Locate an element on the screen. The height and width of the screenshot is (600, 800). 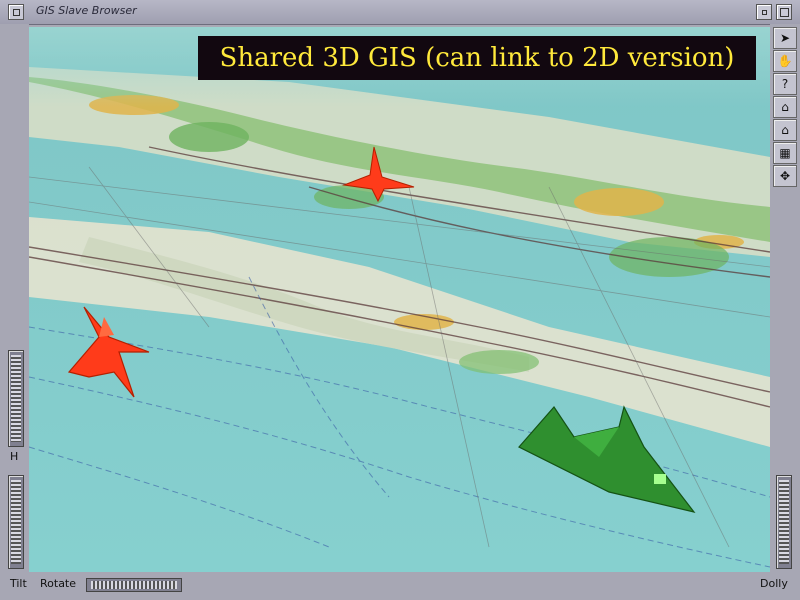
h-thumbwheel is located at coordinates (16, 398).